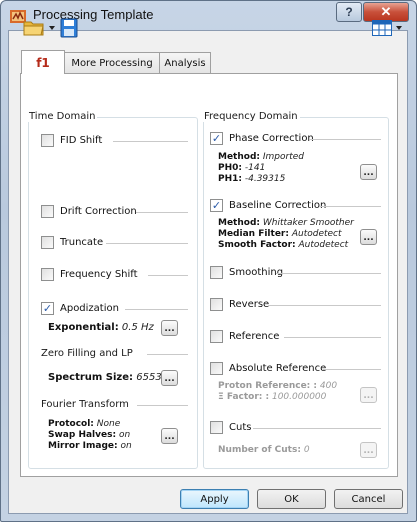 The width and height of the screenshot is (417, 522). Describe the element at coordinates (240, 427) in the screenshot. I see `checkbox-label: Cuts` at that location.